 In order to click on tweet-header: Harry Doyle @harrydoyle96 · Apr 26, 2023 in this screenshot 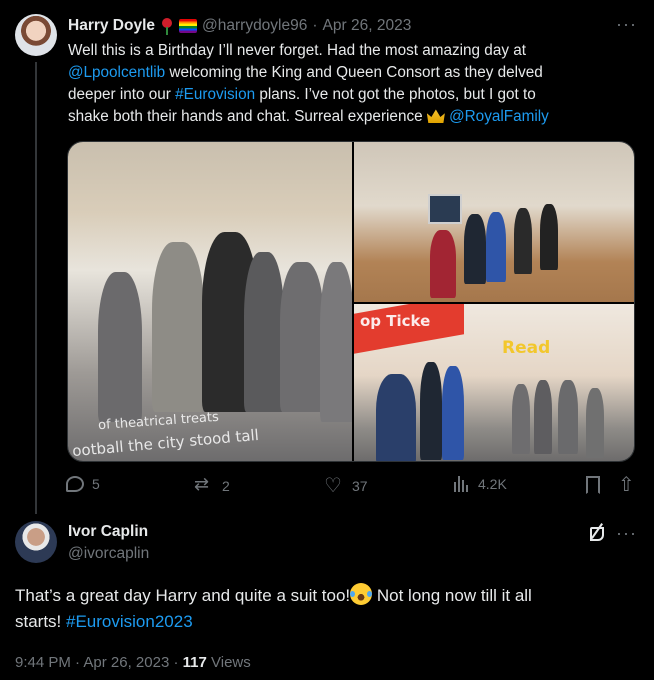, I will do `click(239, 26)`.